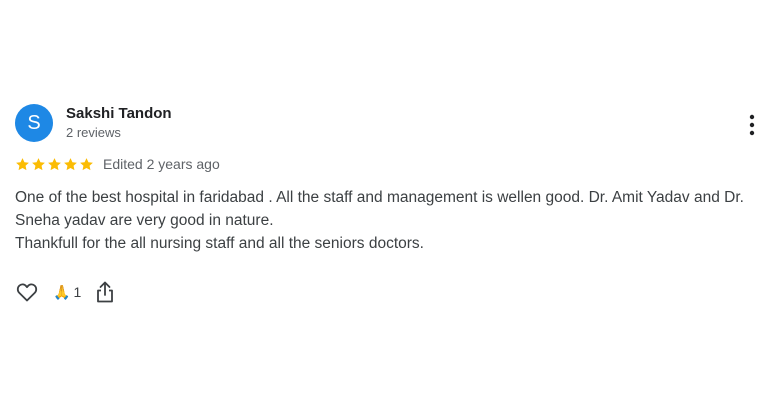 The image size is (768, 406). What do you see at coordinates (161, 164) in the screenshot?
I see `review-date: Edited 2 years ago` at bounding box center [161, 164].